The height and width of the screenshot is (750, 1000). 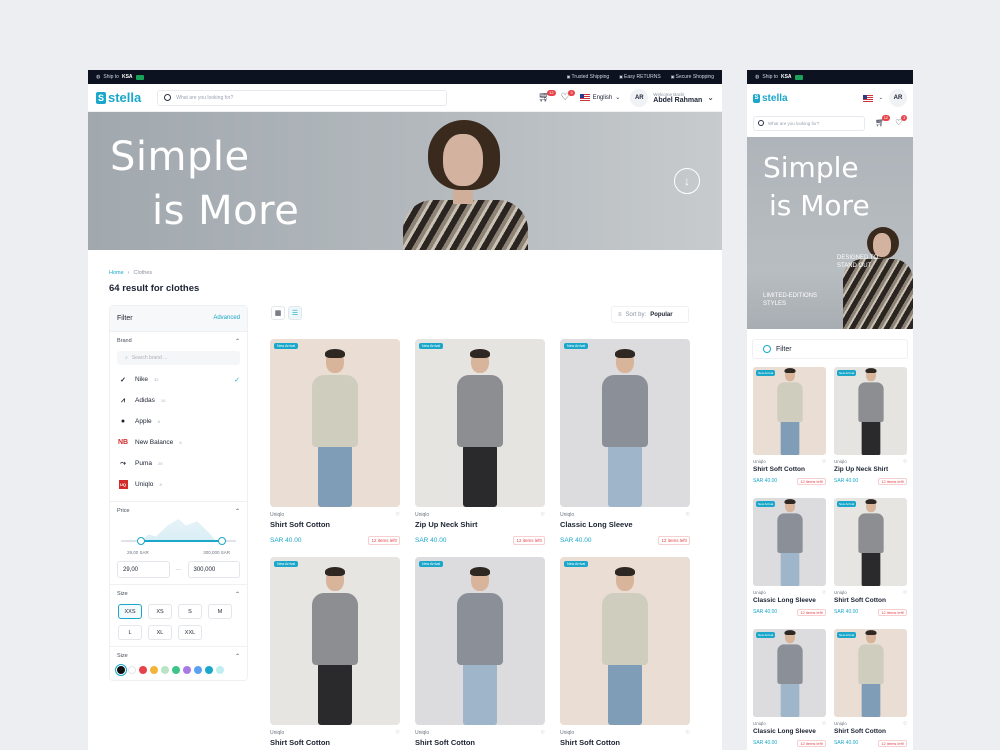 What do you see at coordinates (178, 421) in the screenshot?
I see `brand-option-apple: ● Apple 8` at bounding box center [178, 421].